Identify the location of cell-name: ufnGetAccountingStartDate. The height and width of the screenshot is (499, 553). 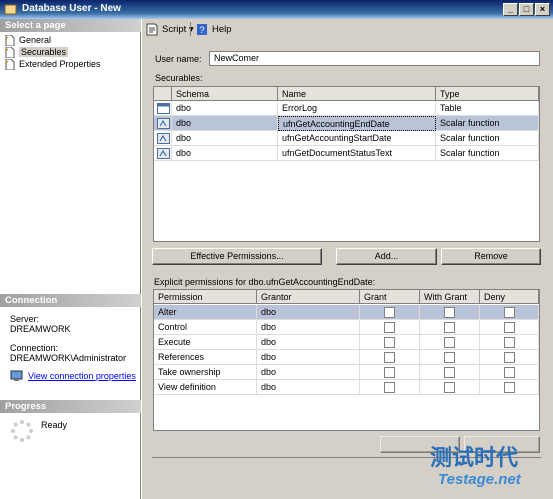
(357, 138).